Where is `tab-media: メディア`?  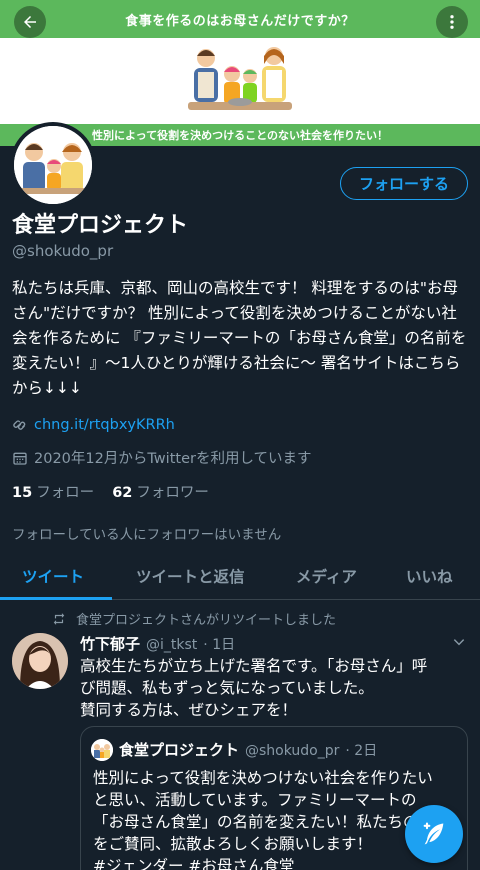
tab-media: メディア is located at coordinates (326, 576).